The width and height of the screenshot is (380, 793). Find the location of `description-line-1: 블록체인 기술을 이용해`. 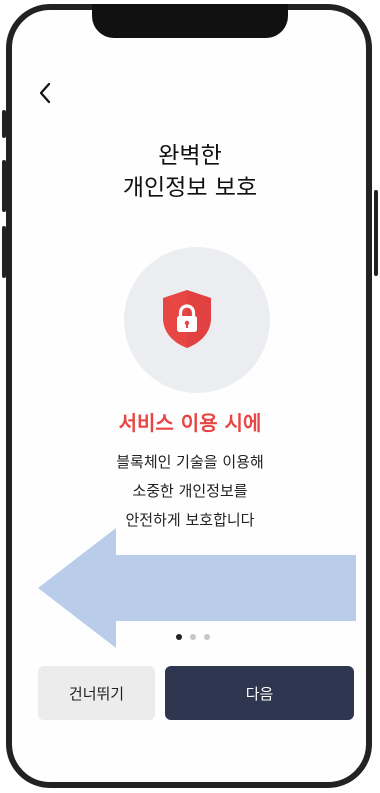

description-line-1: 블록체인 기술을 이용해 is located at coordinates (190, 462).